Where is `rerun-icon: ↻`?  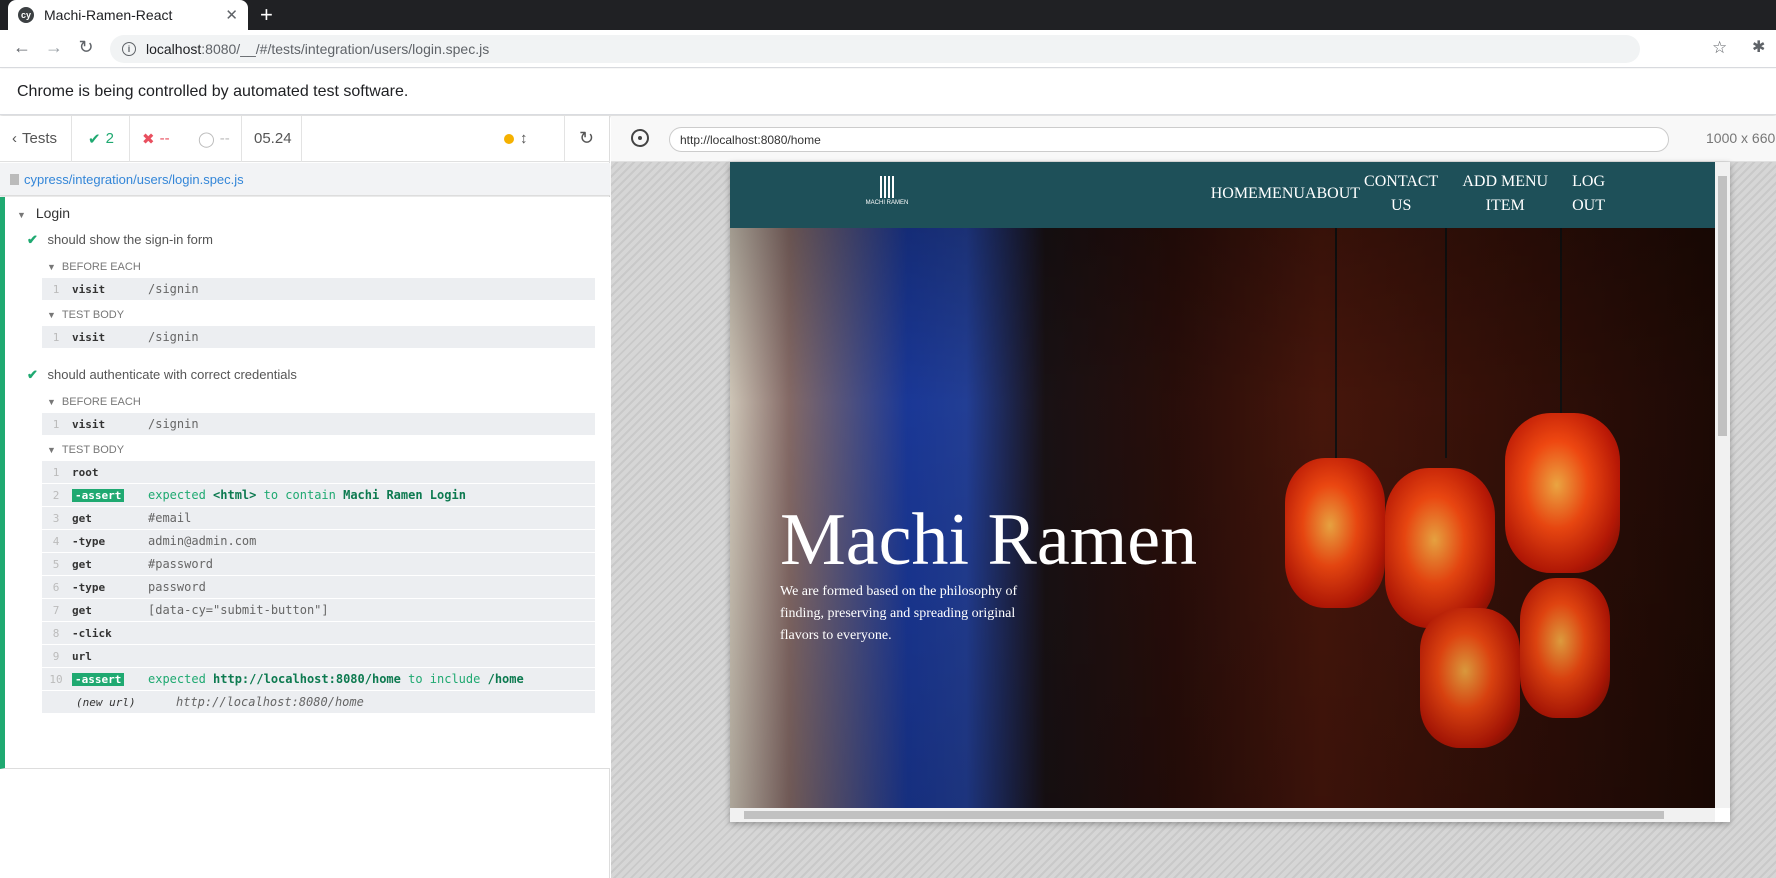
rerun-icon: ↻ is located at coordinates (587, 138).